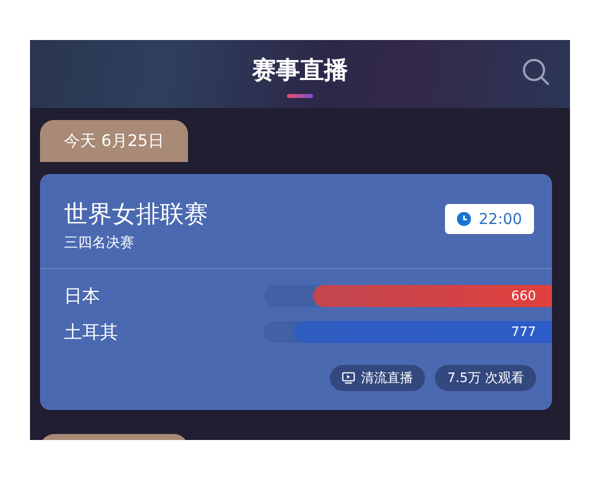 The image size is (600, 480). What do you see at coordinates (485, 378) in the screenshot?
I see `view-count: 7.5万 次观看` at bounding box center [485, 378].